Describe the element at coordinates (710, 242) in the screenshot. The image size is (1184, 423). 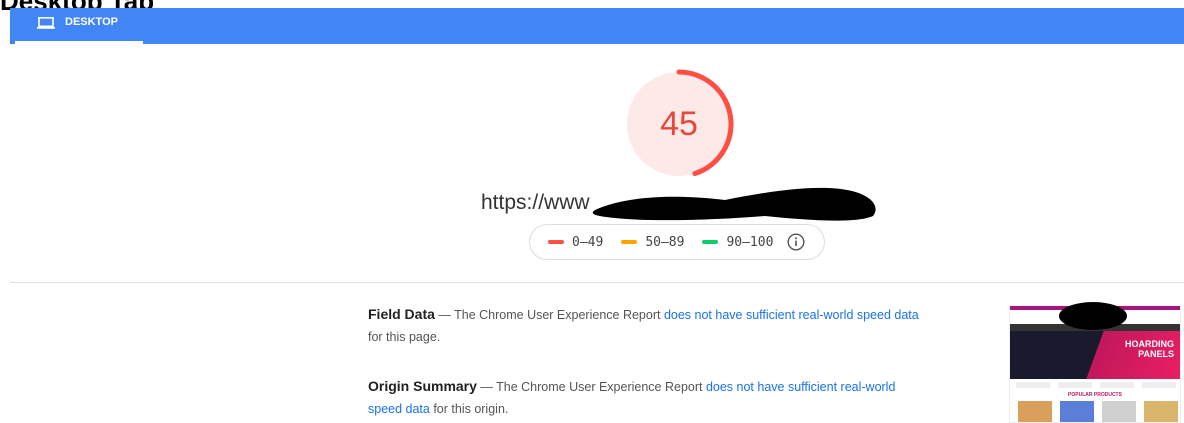
I see `legend-swatch-green` at that location.